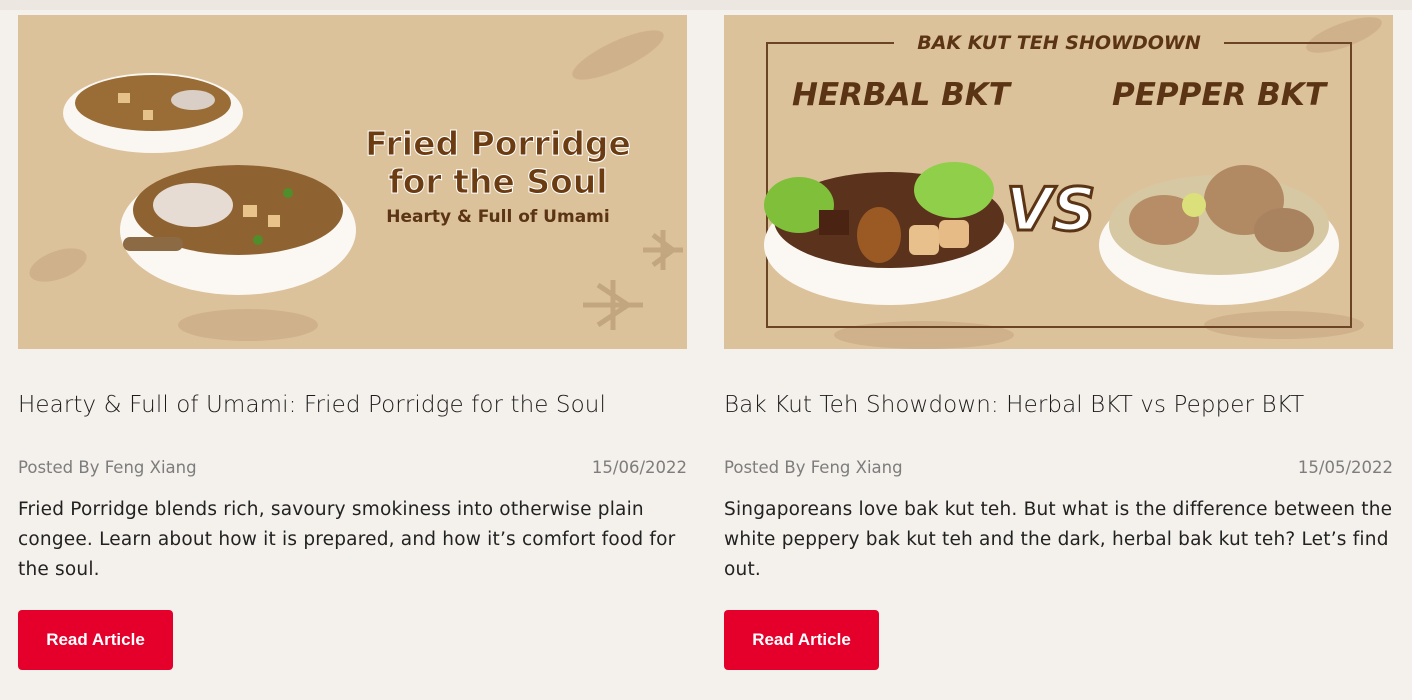  Describe the element at coordinates (1051, 210) in the screenshot. I see `banner-vs: VS` at that location.